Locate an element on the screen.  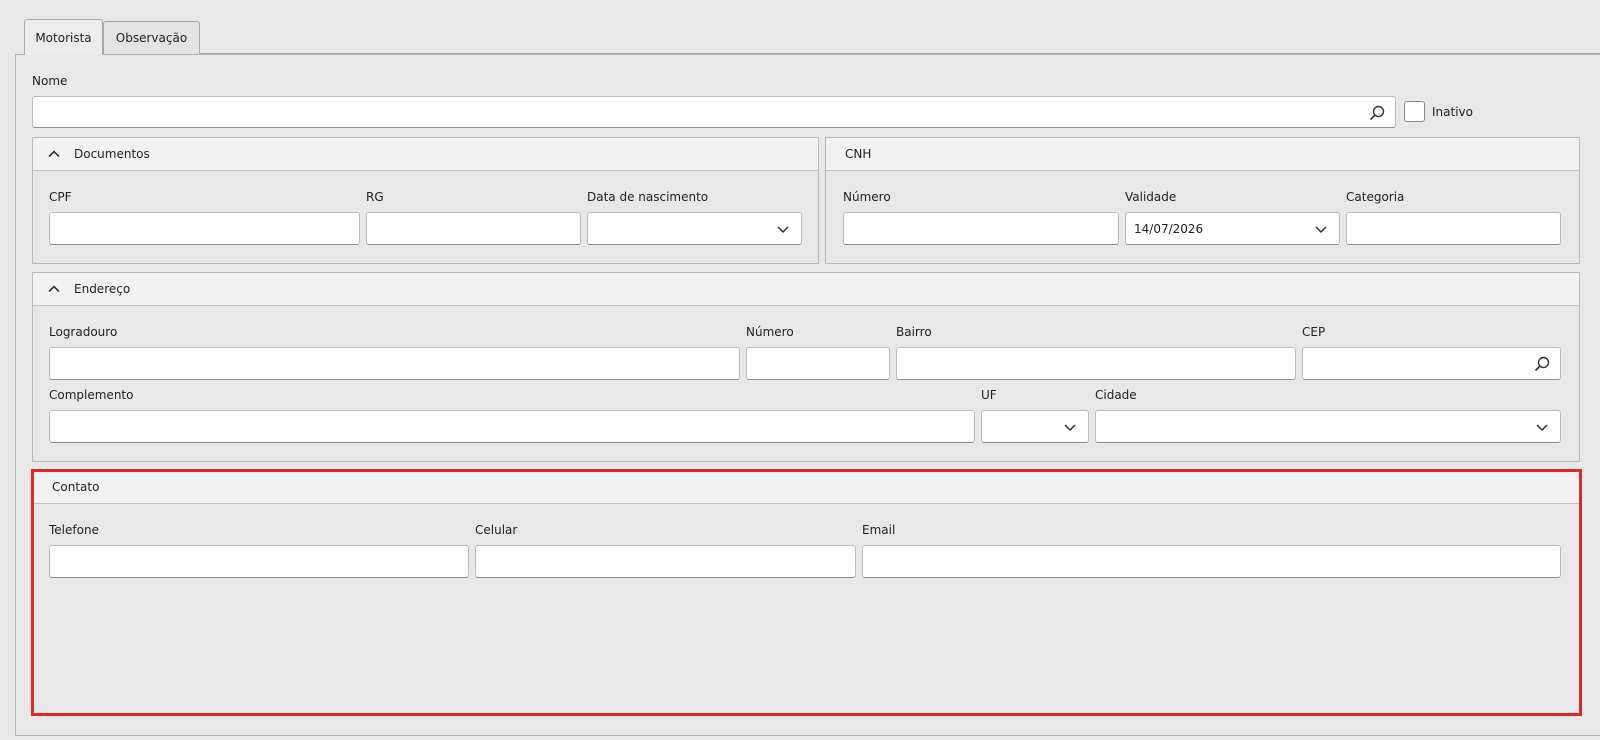
tab-observacao: Observação is located at coordinates (151, 37).